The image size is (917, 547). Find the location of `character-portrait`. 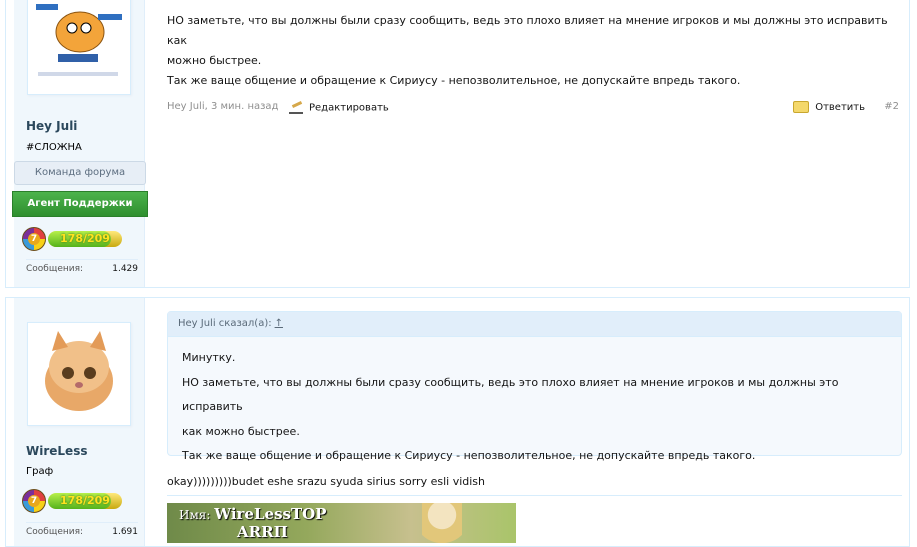

character-portrait is located at coordinates (442, 523).